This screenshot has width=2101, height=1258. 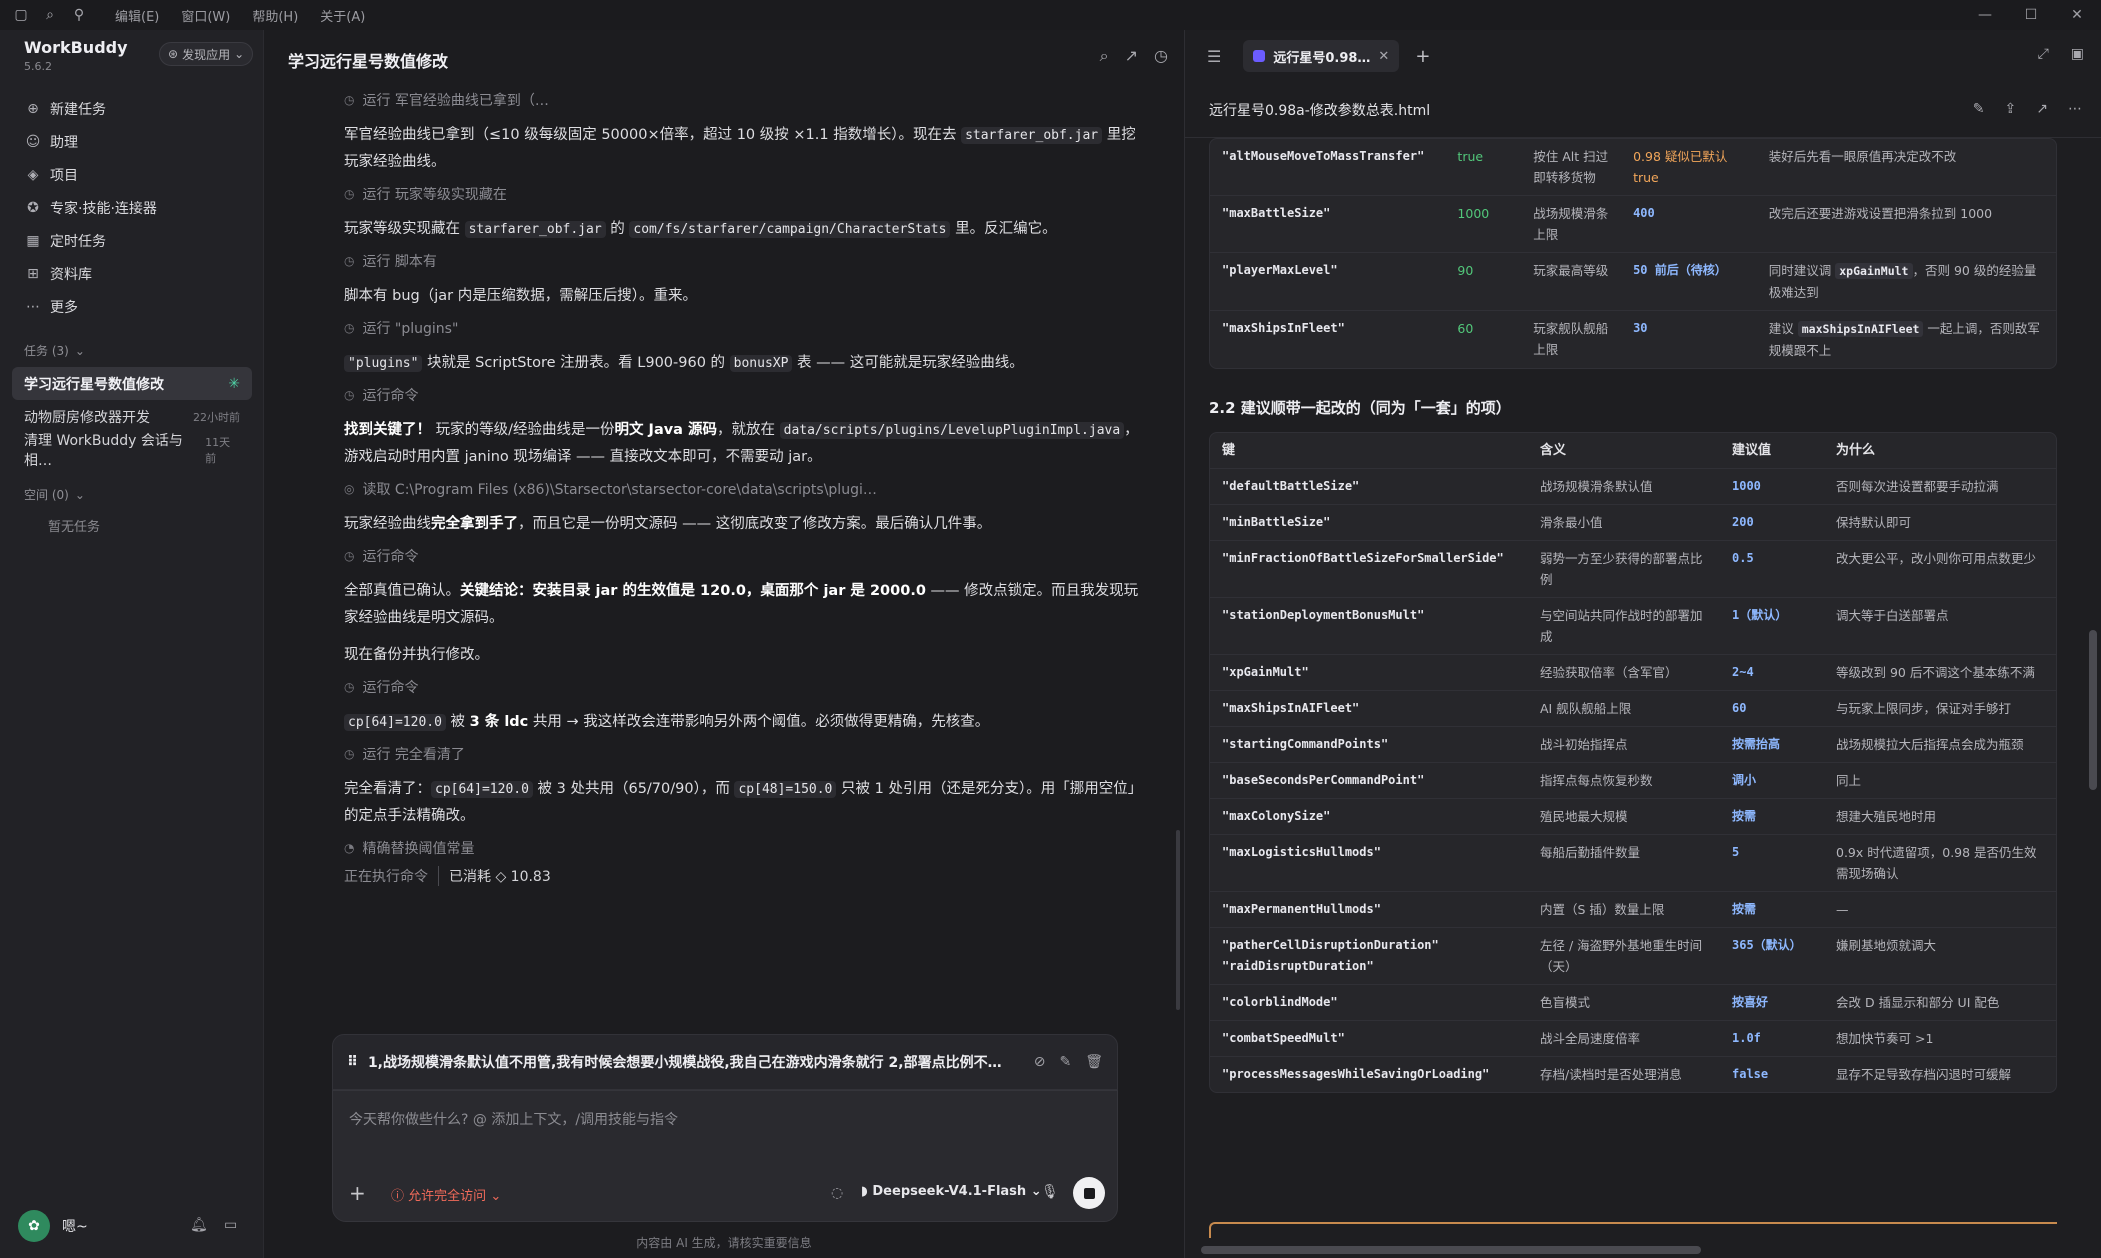 I want to click on add-attachment-button: +, so click(x=357, y=1193).